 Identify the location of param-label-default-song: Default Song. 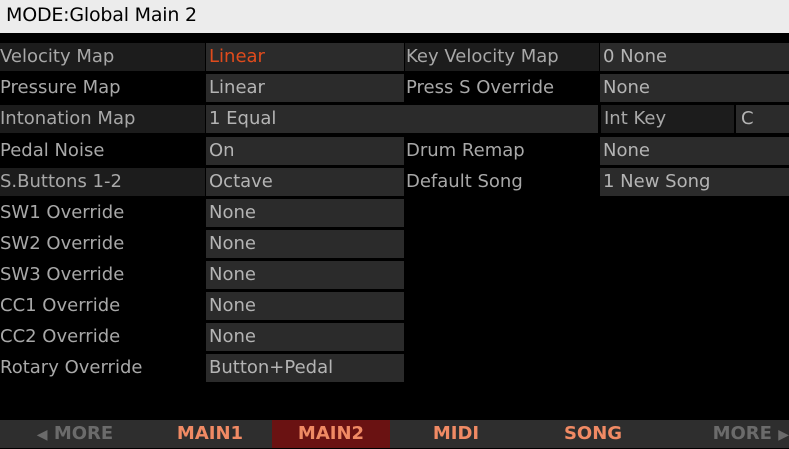
(464, 181).